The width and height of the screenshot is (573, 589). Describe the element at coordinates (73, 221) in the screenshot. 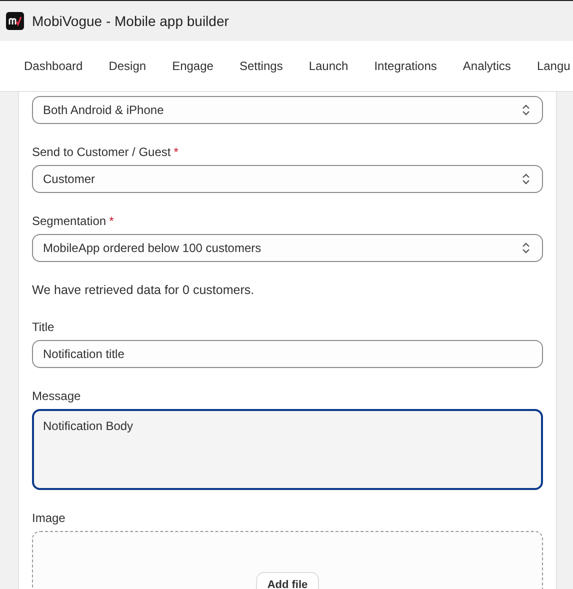

I see `field-label: Segmentation *` at that location.